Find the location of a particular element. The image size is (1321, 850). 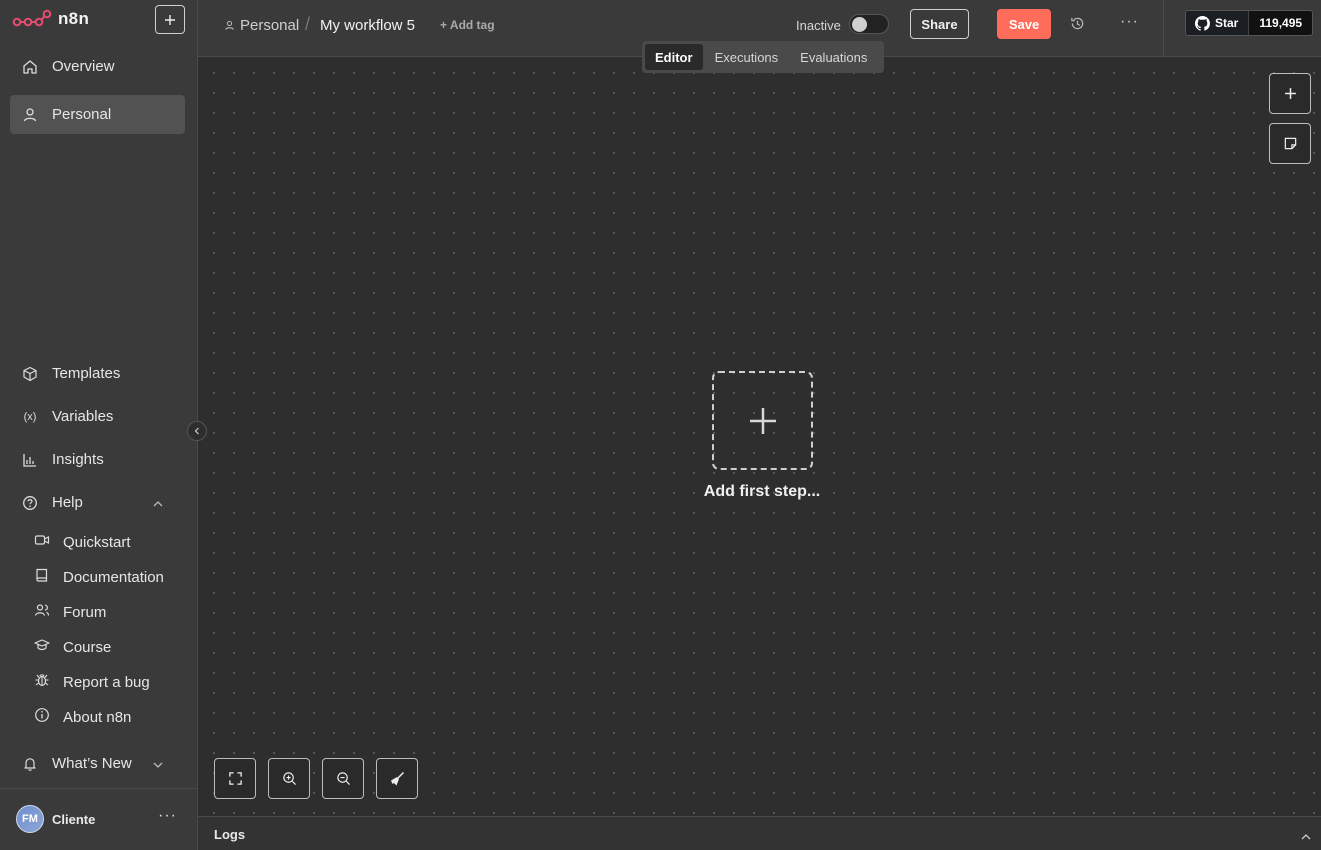

chevron-left-icon is located at coordinates (196, 431).